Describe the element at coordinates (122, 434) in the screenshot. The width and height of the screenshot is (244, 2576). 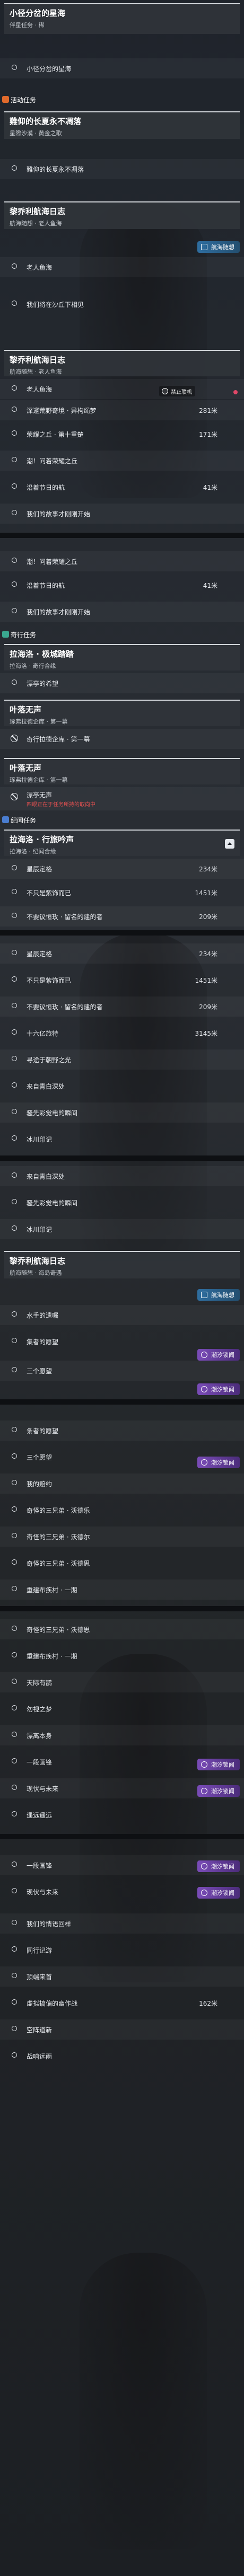
I see `quest-step: 荣耀之丘 · 第十重楚 171米` at that location.